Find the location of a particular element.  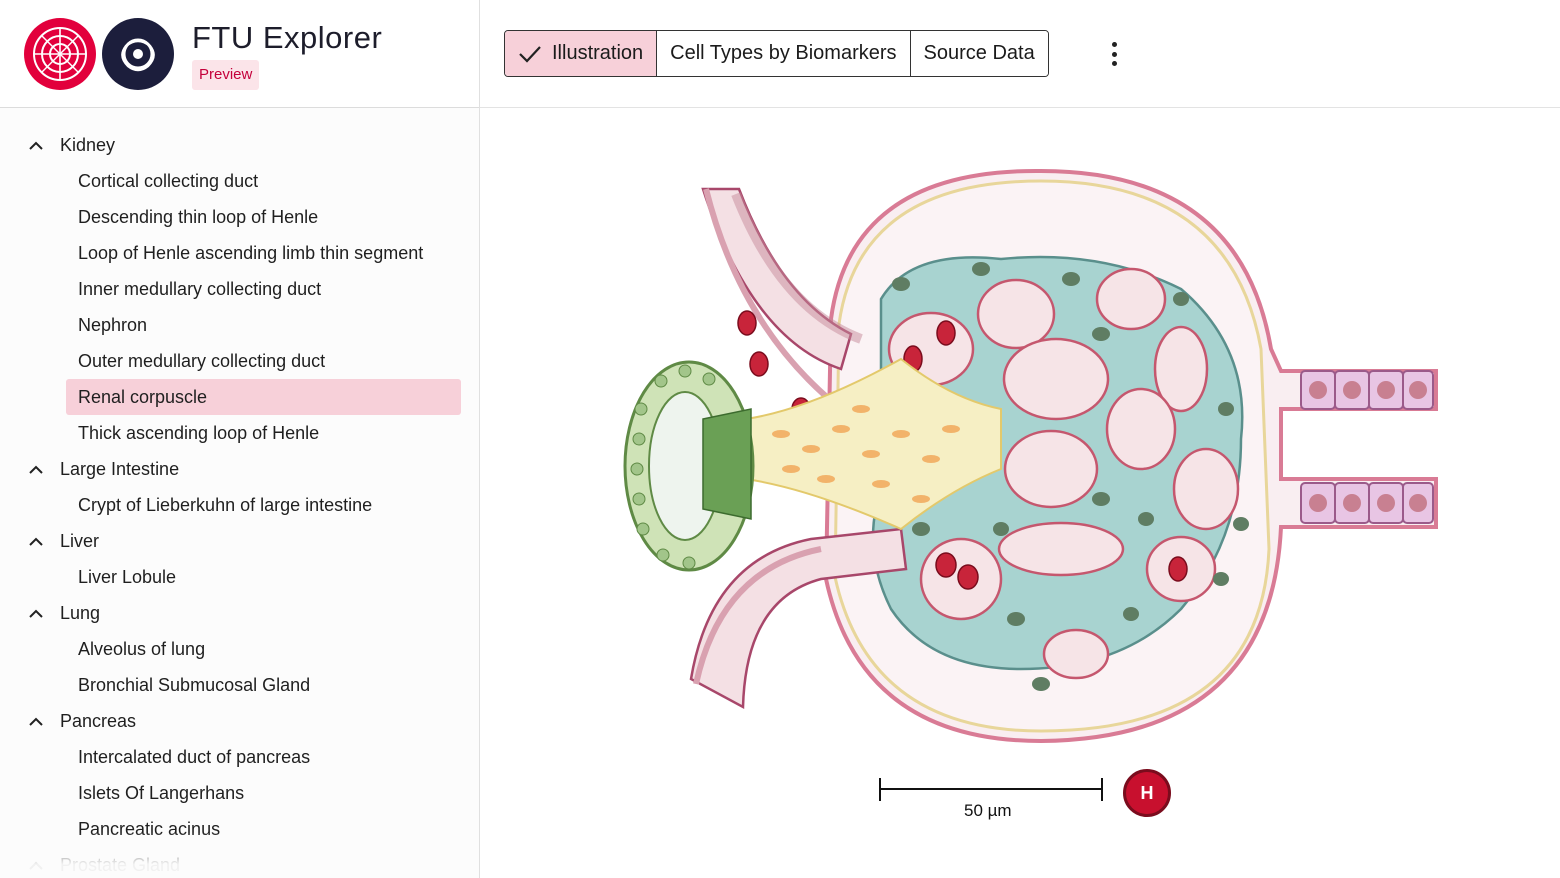

tab-cell-types-label: Cell Types by Biomarkers is located at coordinates (783, 53).